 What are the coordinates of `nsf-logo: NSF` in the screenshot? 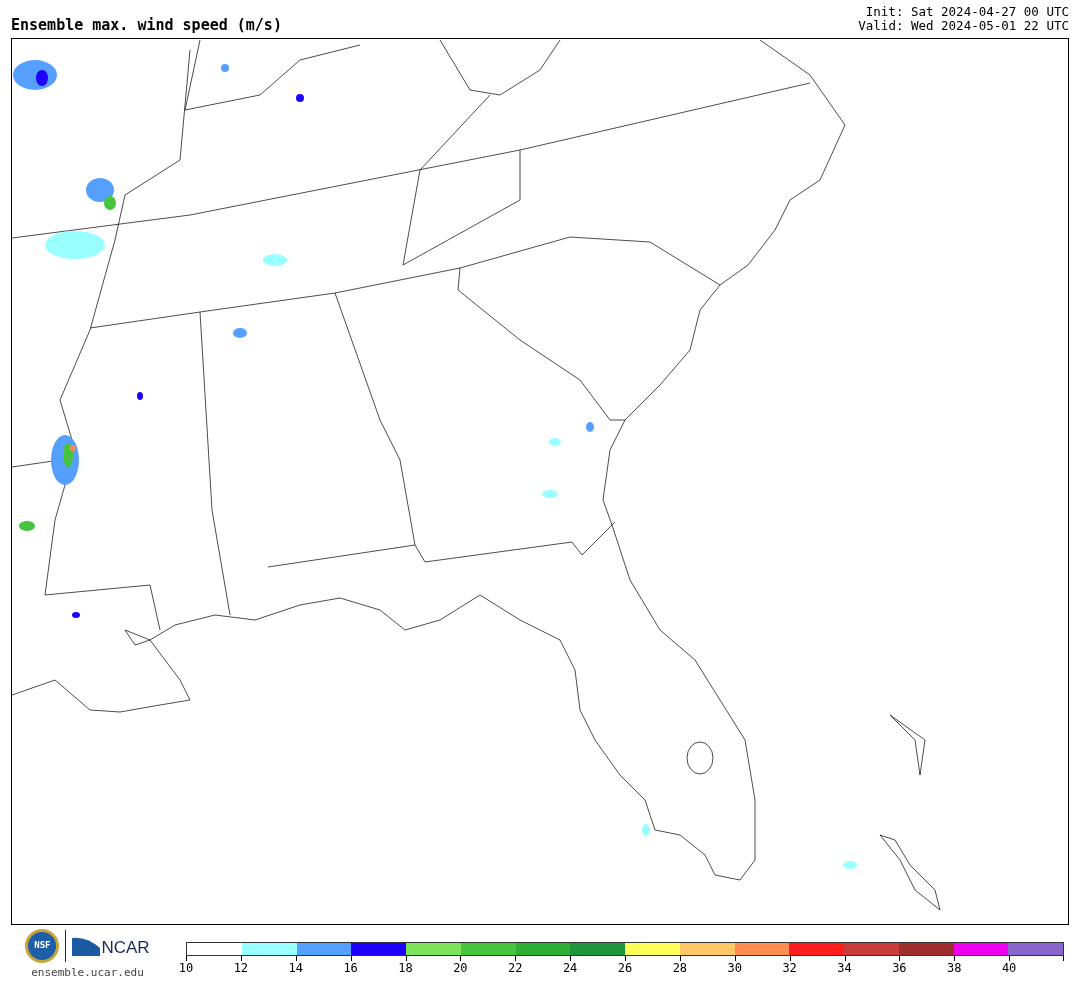 It's located at (42, 946).